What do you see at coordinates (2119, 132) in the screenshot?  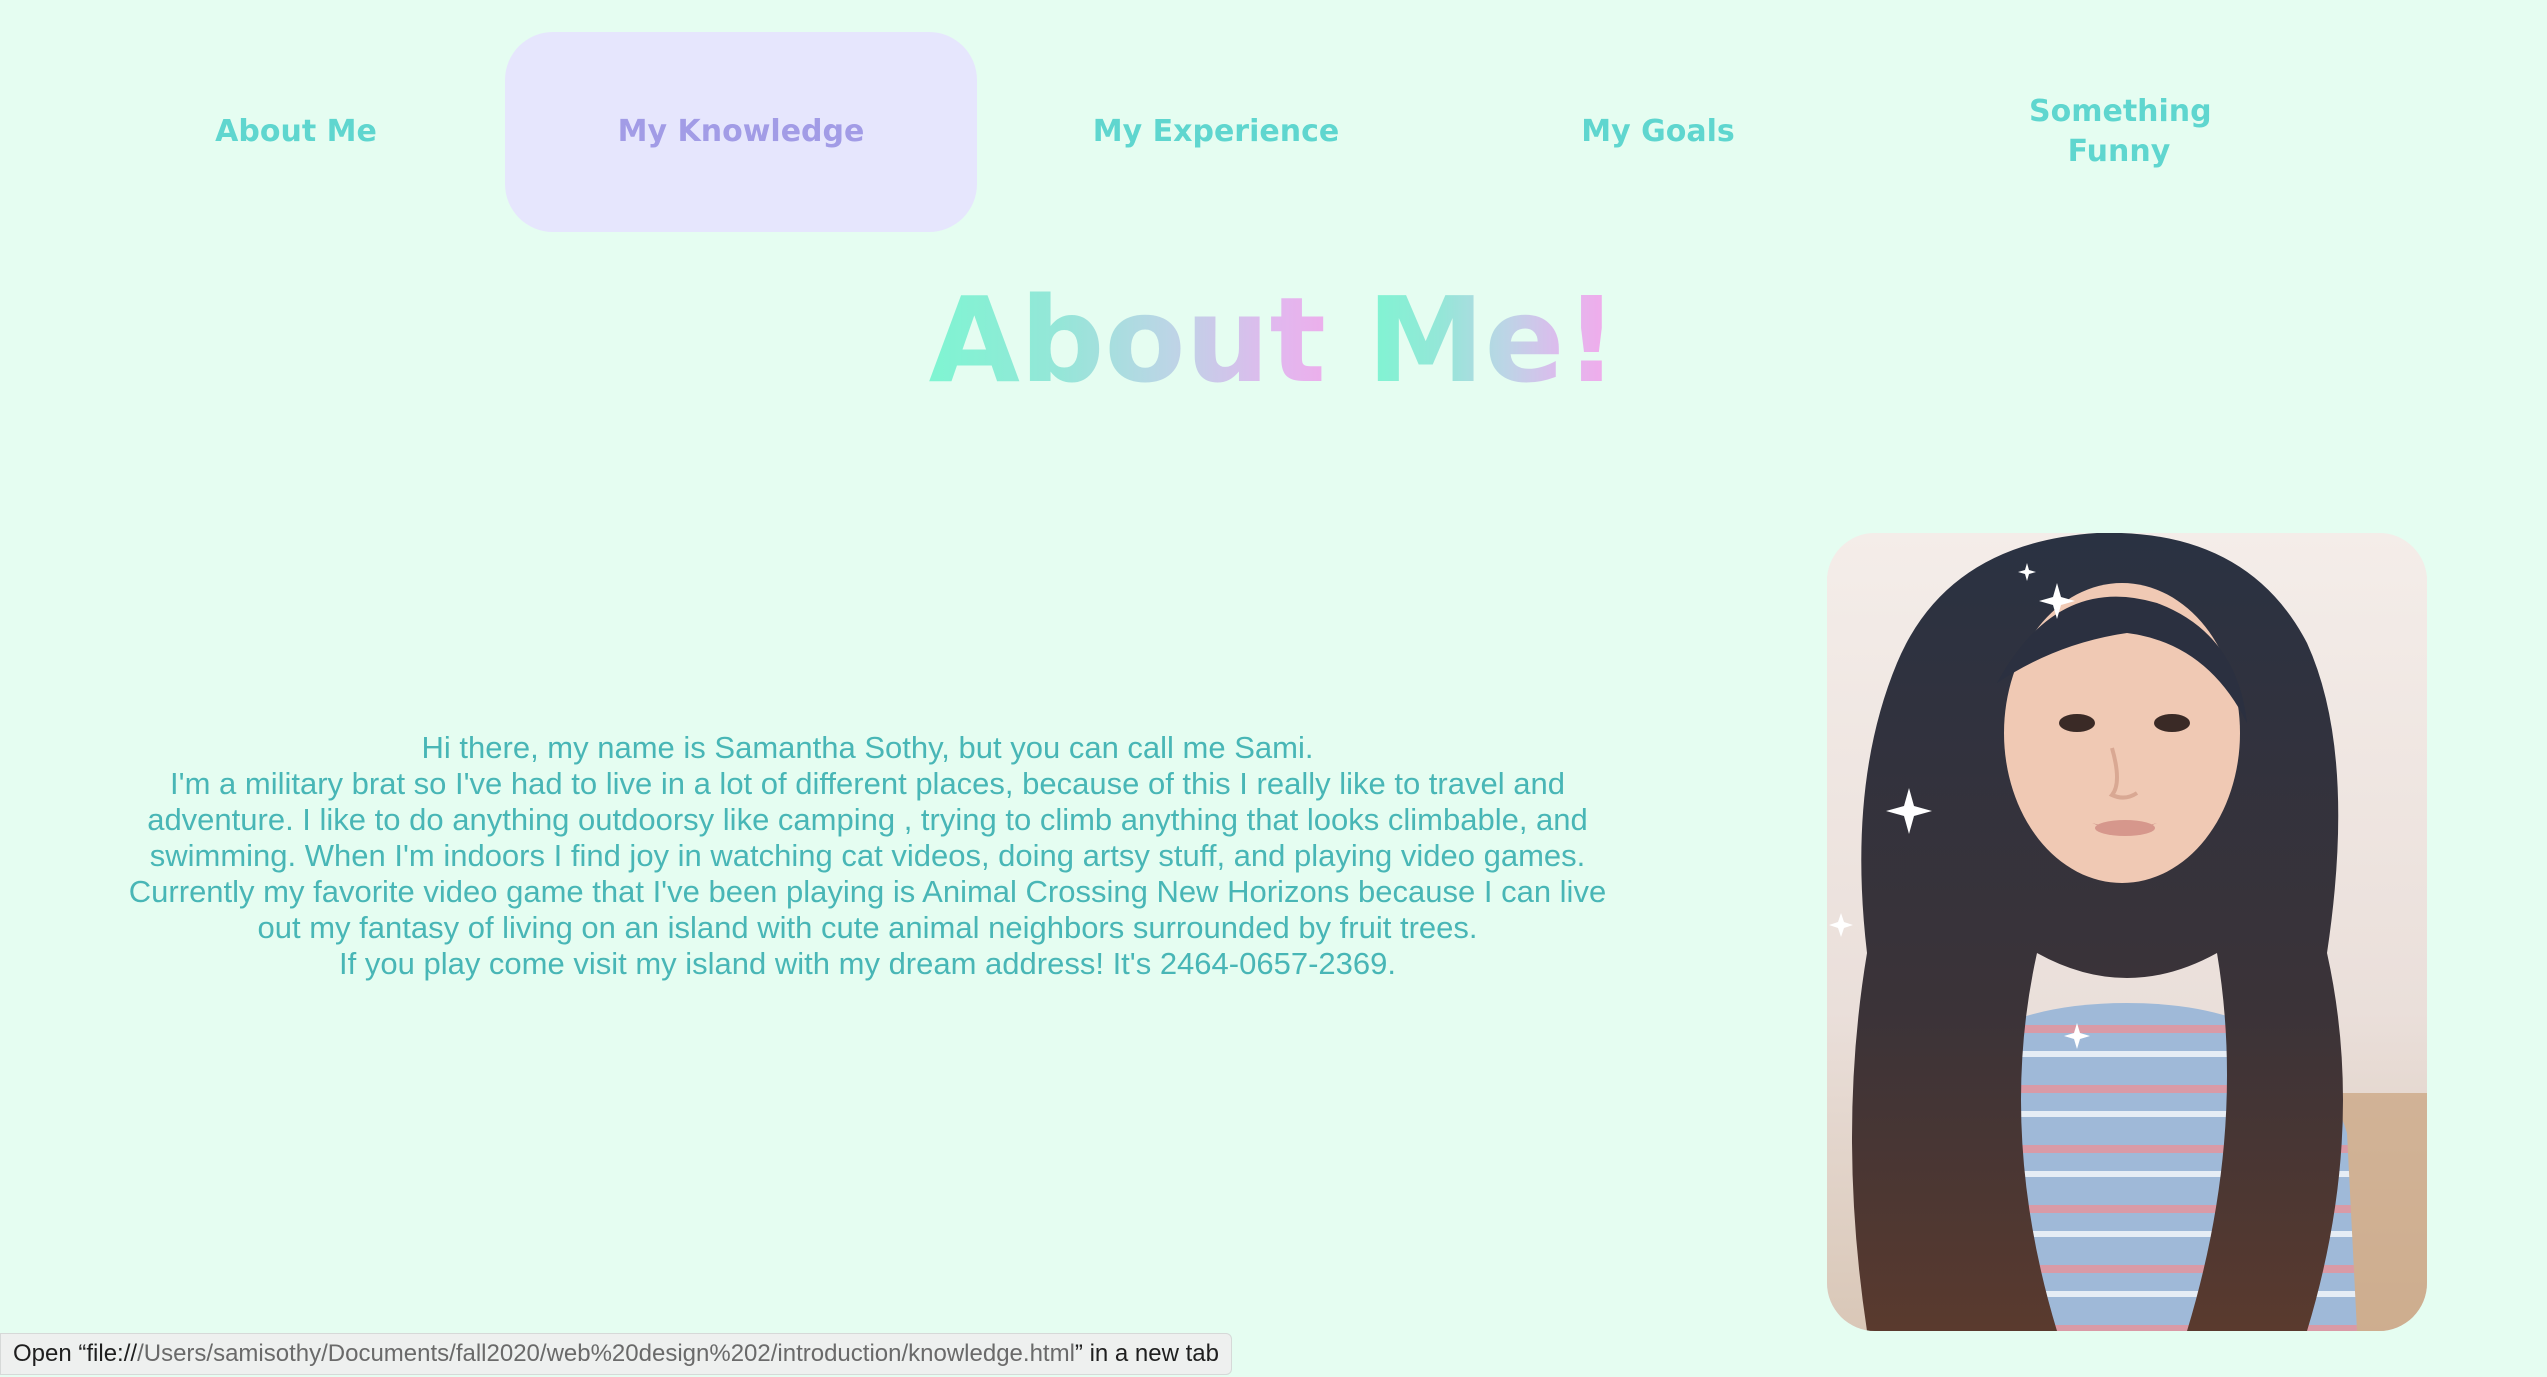 I see `nav-link-something-funny: Something Funny` at bounding box center [2119, 132].